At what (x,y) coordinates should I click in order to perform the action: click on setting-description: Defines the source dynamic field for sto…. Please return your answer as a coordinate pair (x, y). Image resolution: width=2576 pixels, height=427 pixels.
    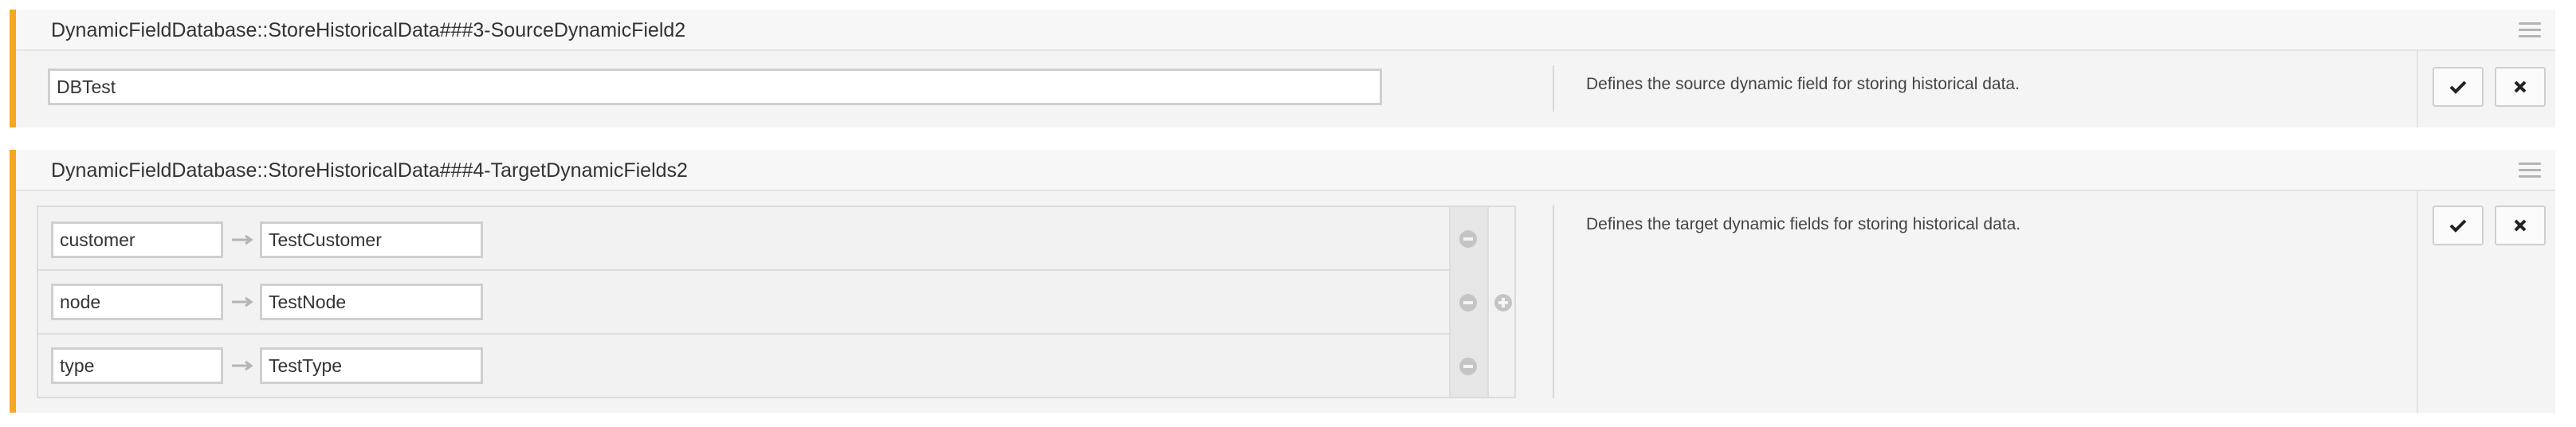
    Looking at the image, I should click on (1803, 84).